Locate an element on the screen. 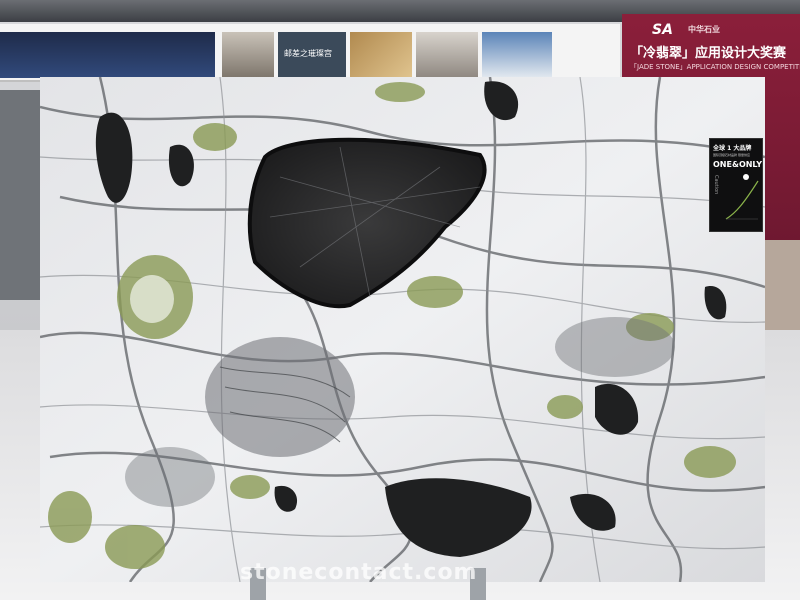  banner-panel-caption: 邮差之璀璨宫 is located at coordinates (312, 55).